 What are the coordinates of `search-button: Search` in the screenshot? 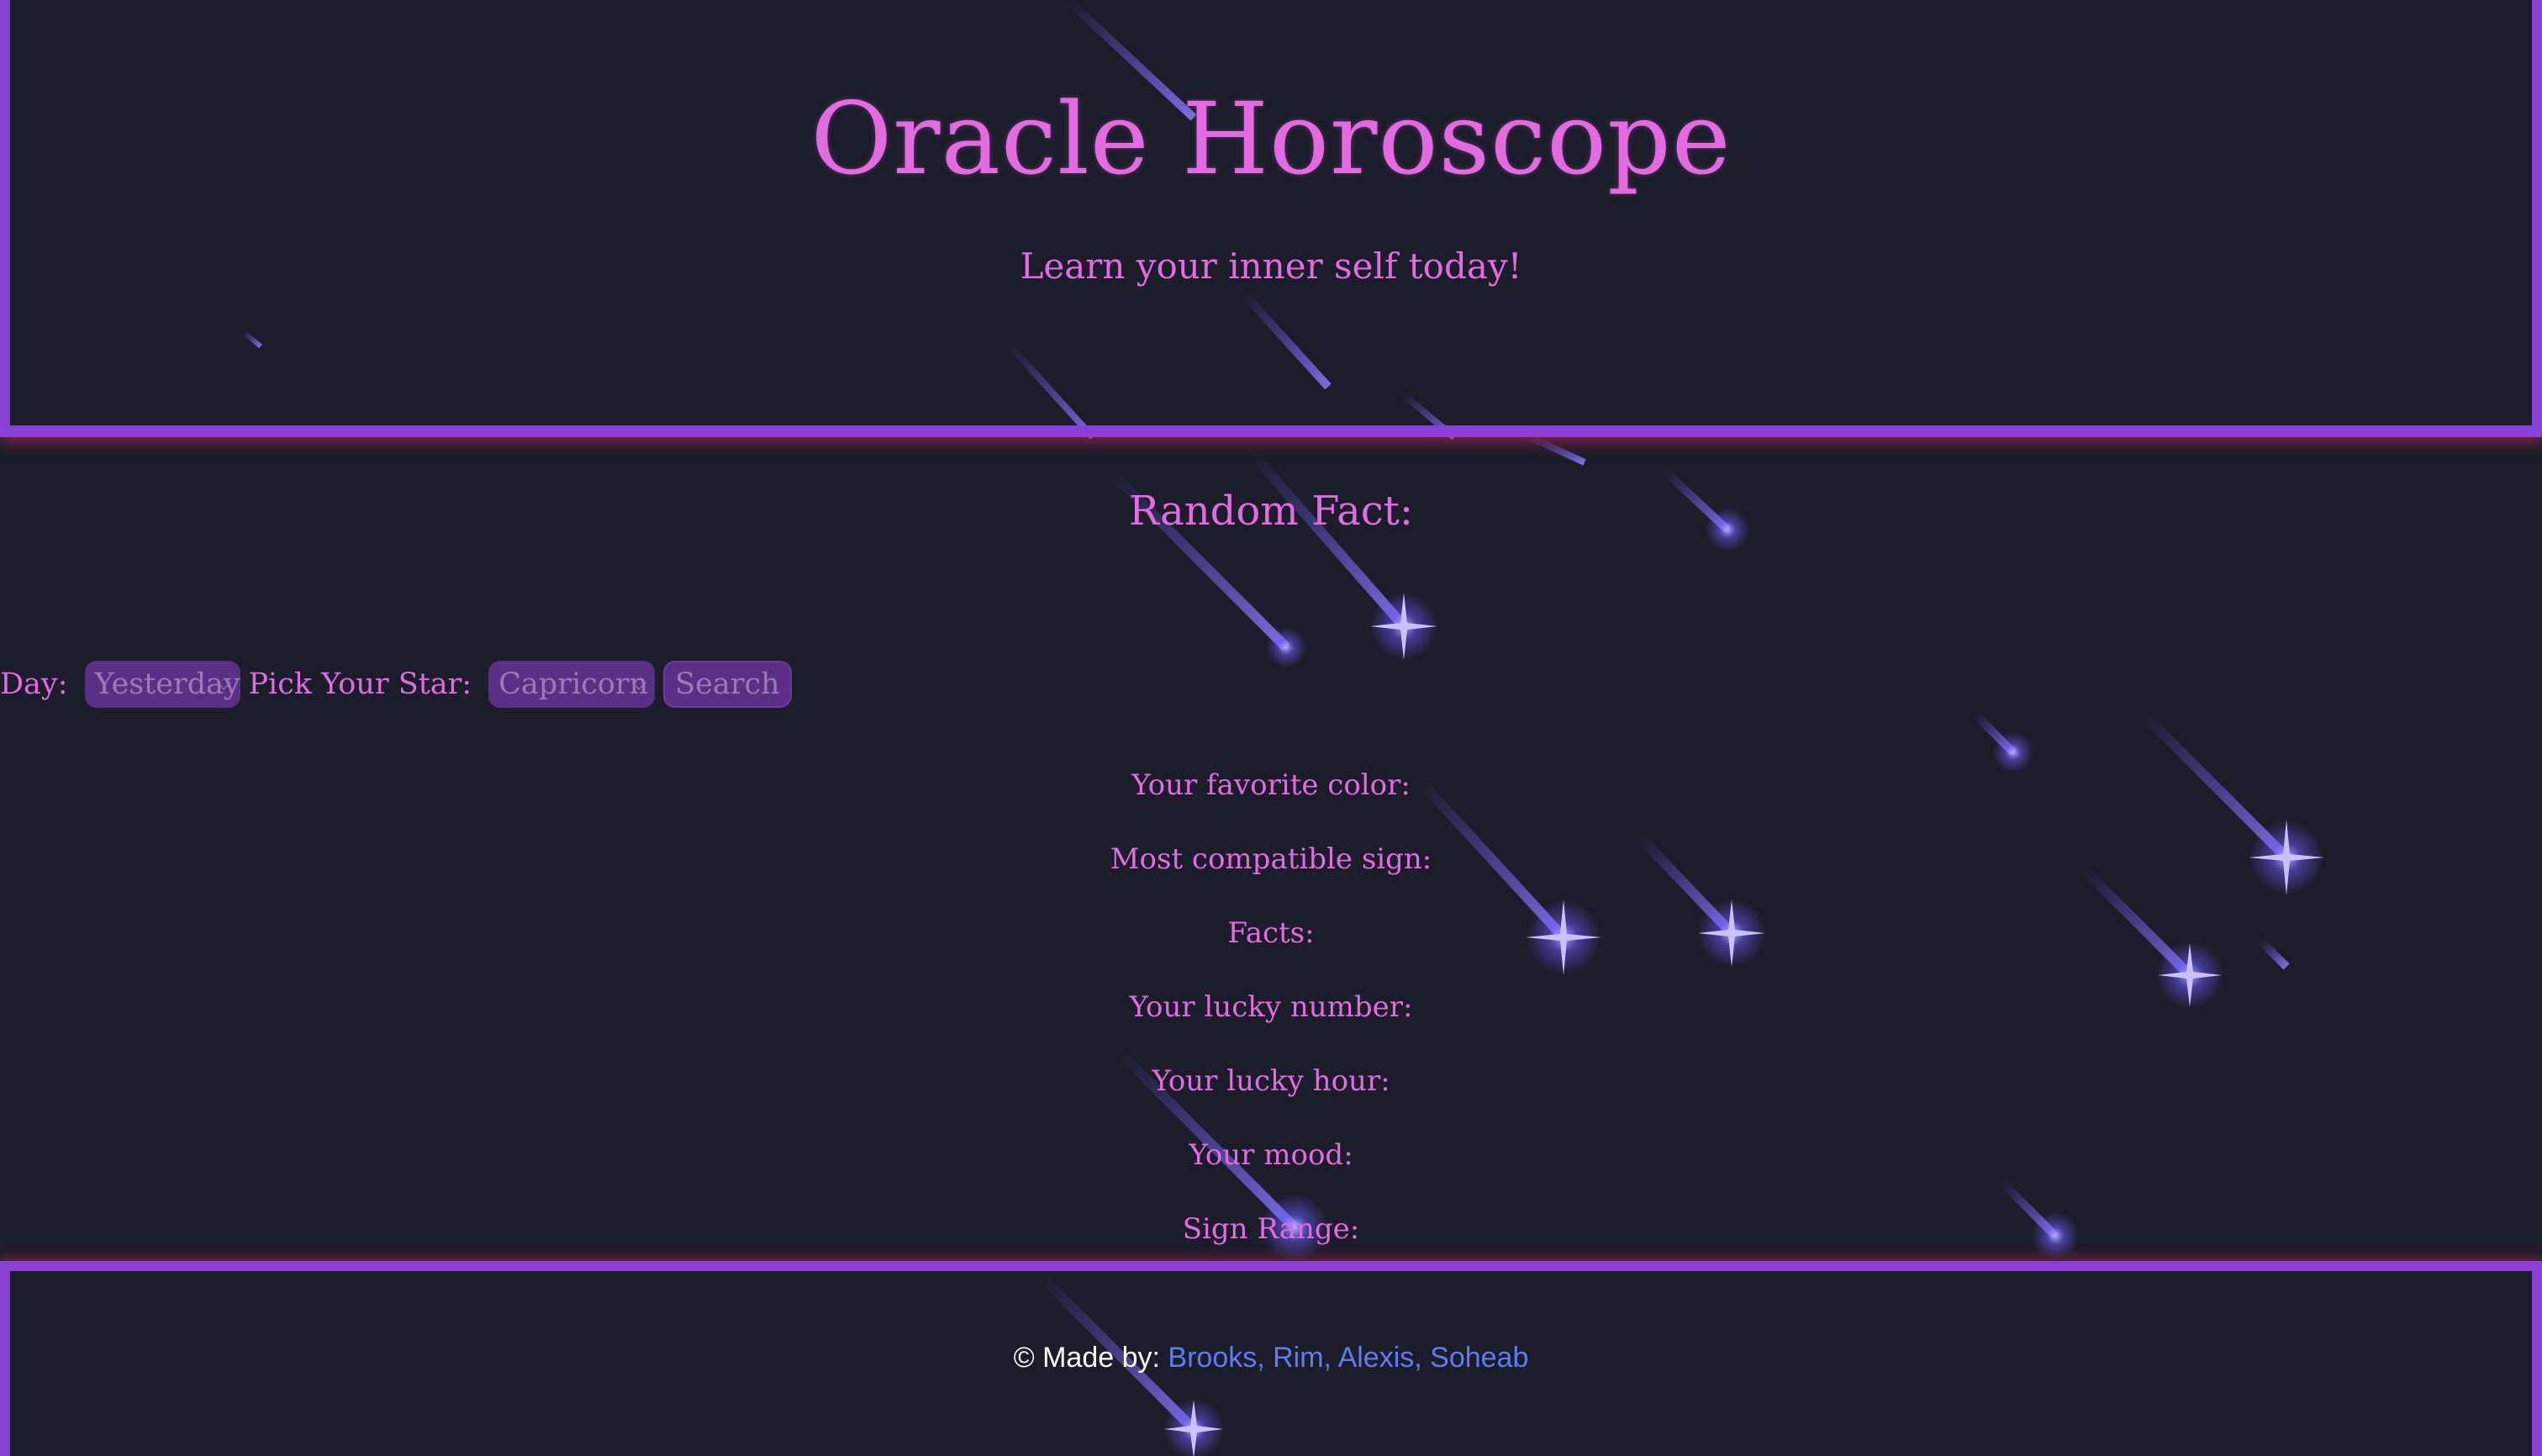 It's located at (727, 684).